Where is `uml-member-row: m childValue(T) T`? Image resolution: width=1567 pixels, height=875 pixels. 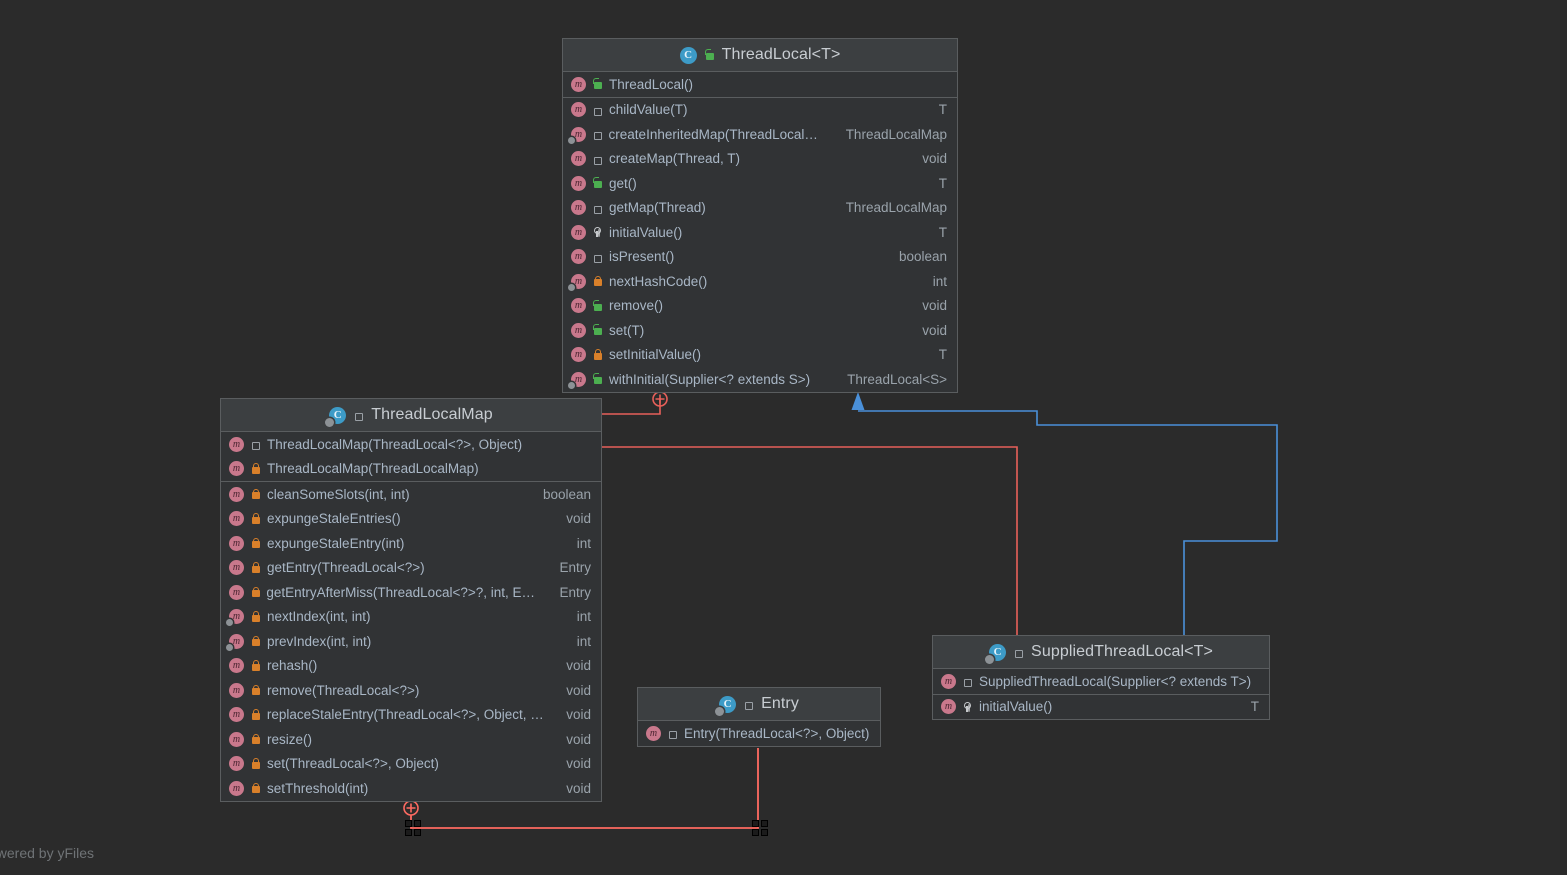
uml-member-row: m childValue(T) T is located at coordinates (760, 110).